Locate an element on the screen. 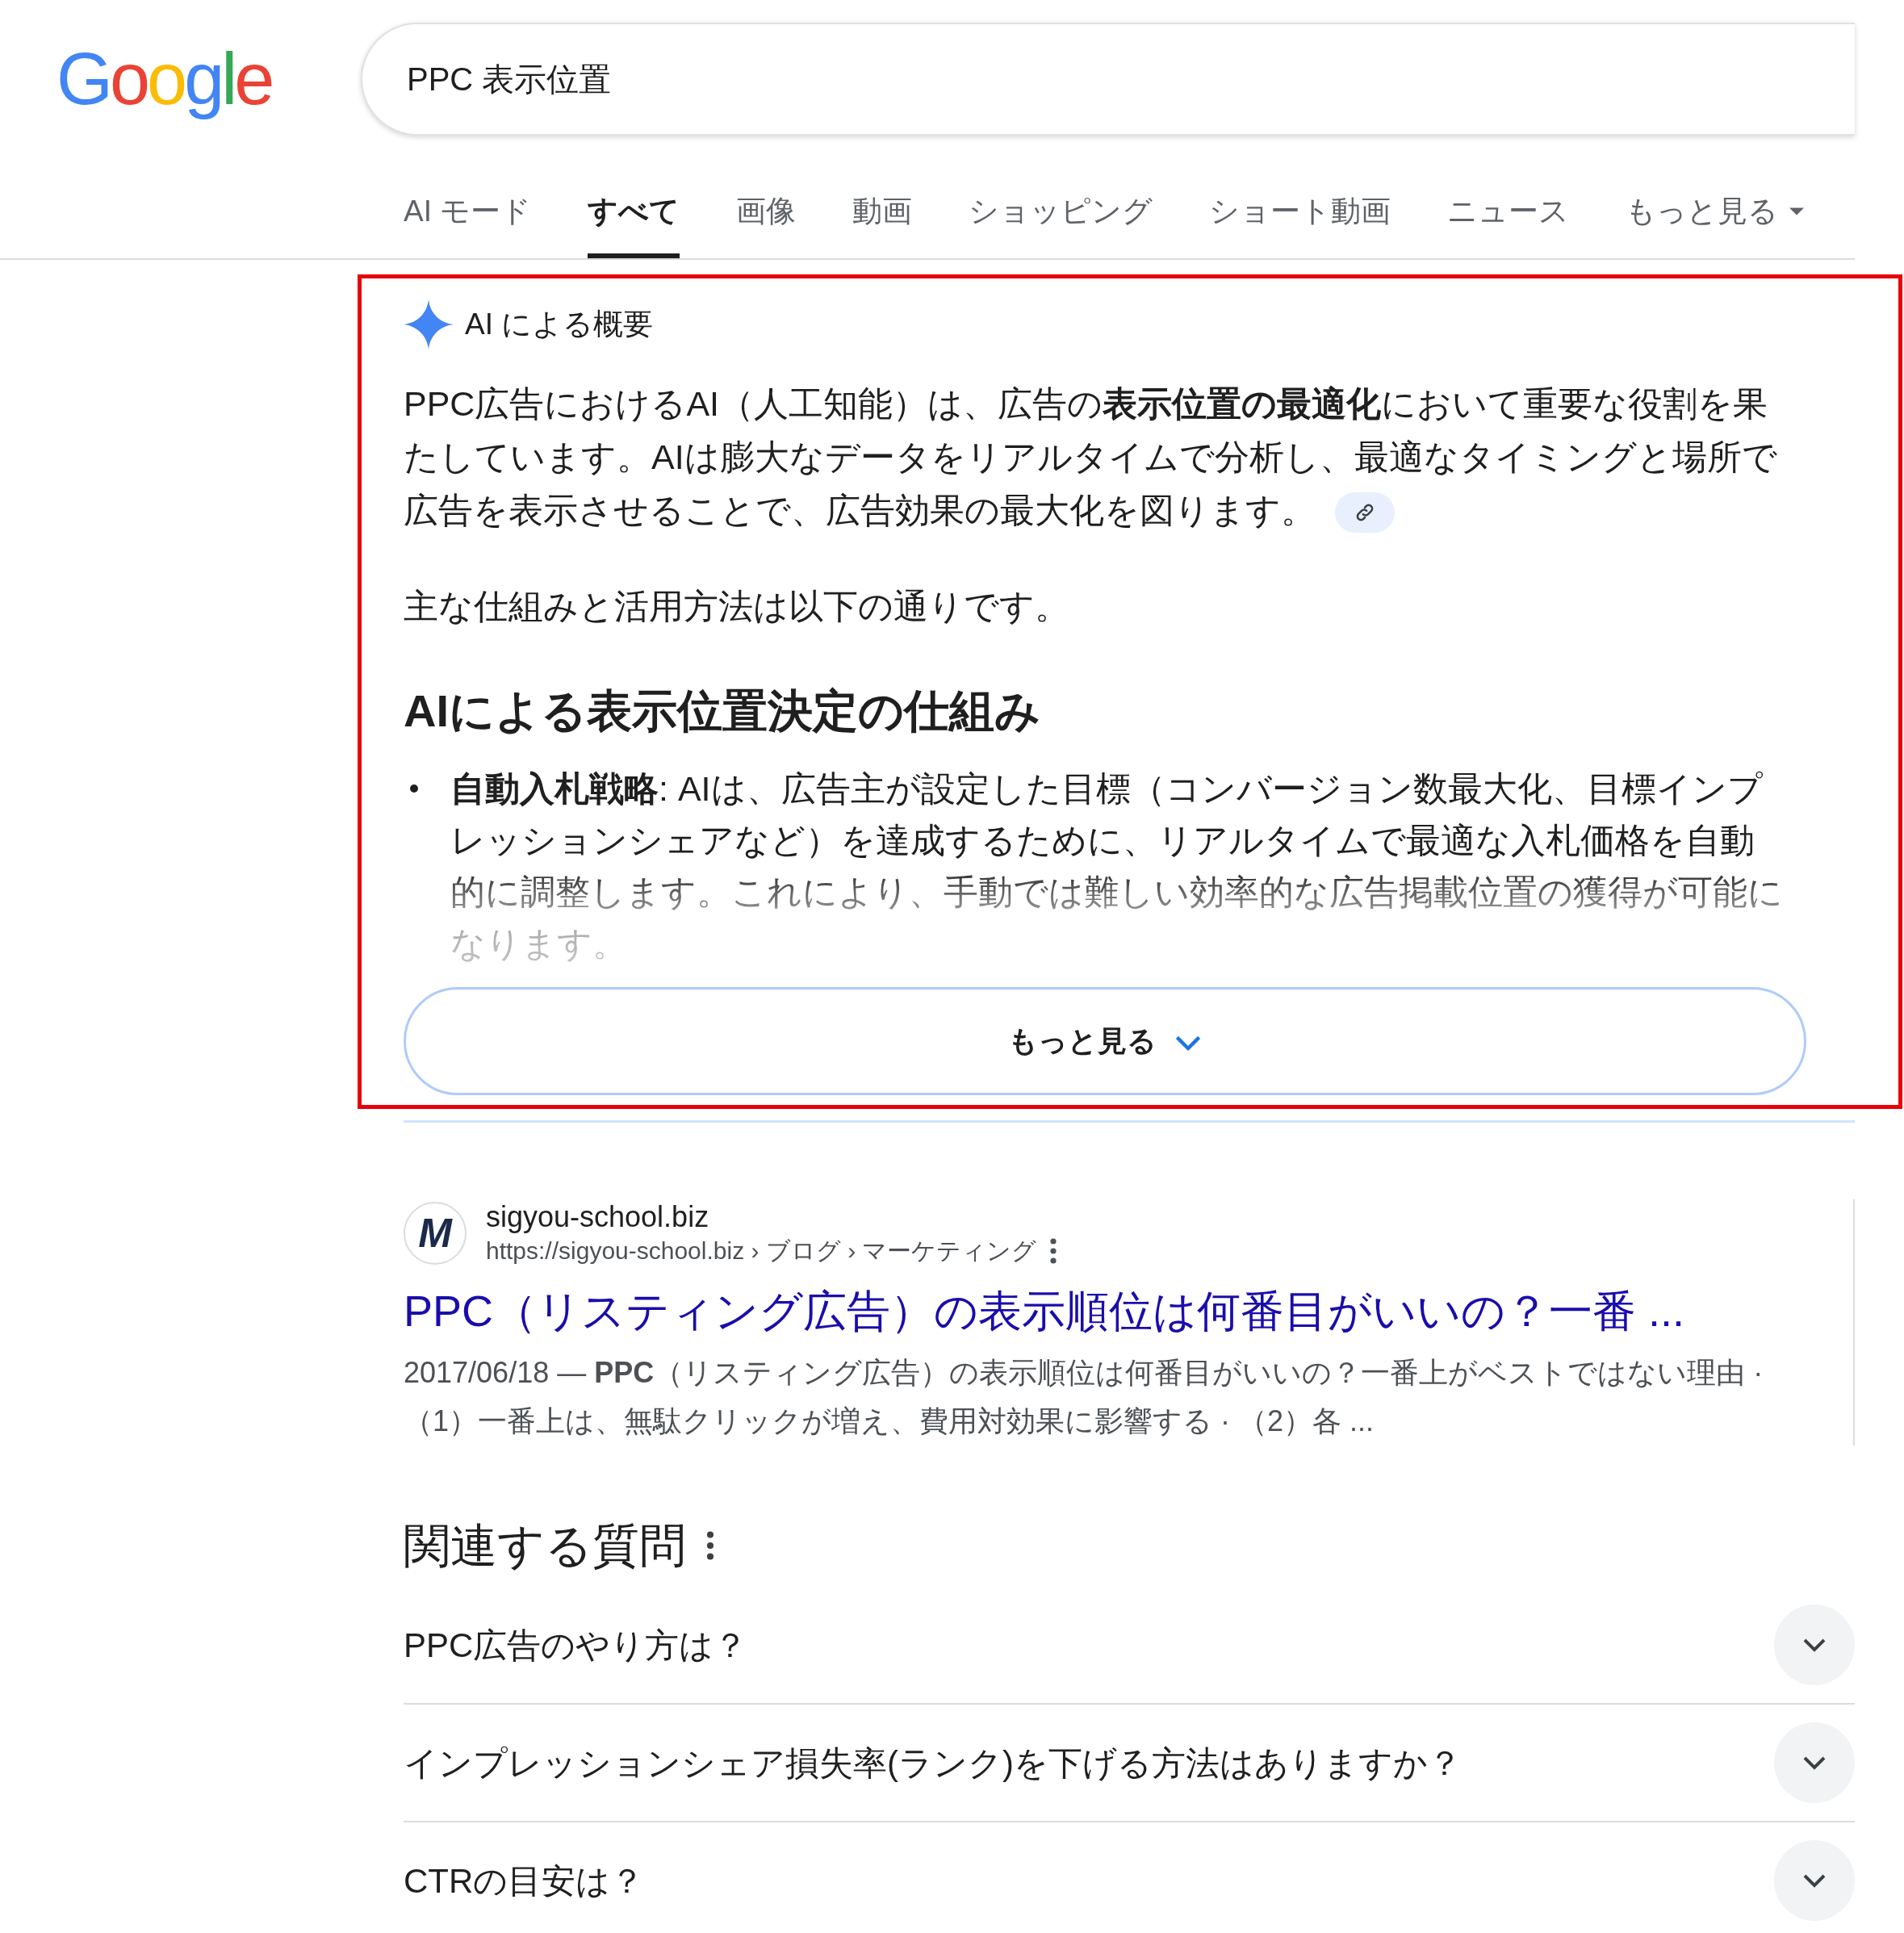 This screenshot has width=1904, height=1933. section-title: AI による概要 is located at coordinates (559, 324).